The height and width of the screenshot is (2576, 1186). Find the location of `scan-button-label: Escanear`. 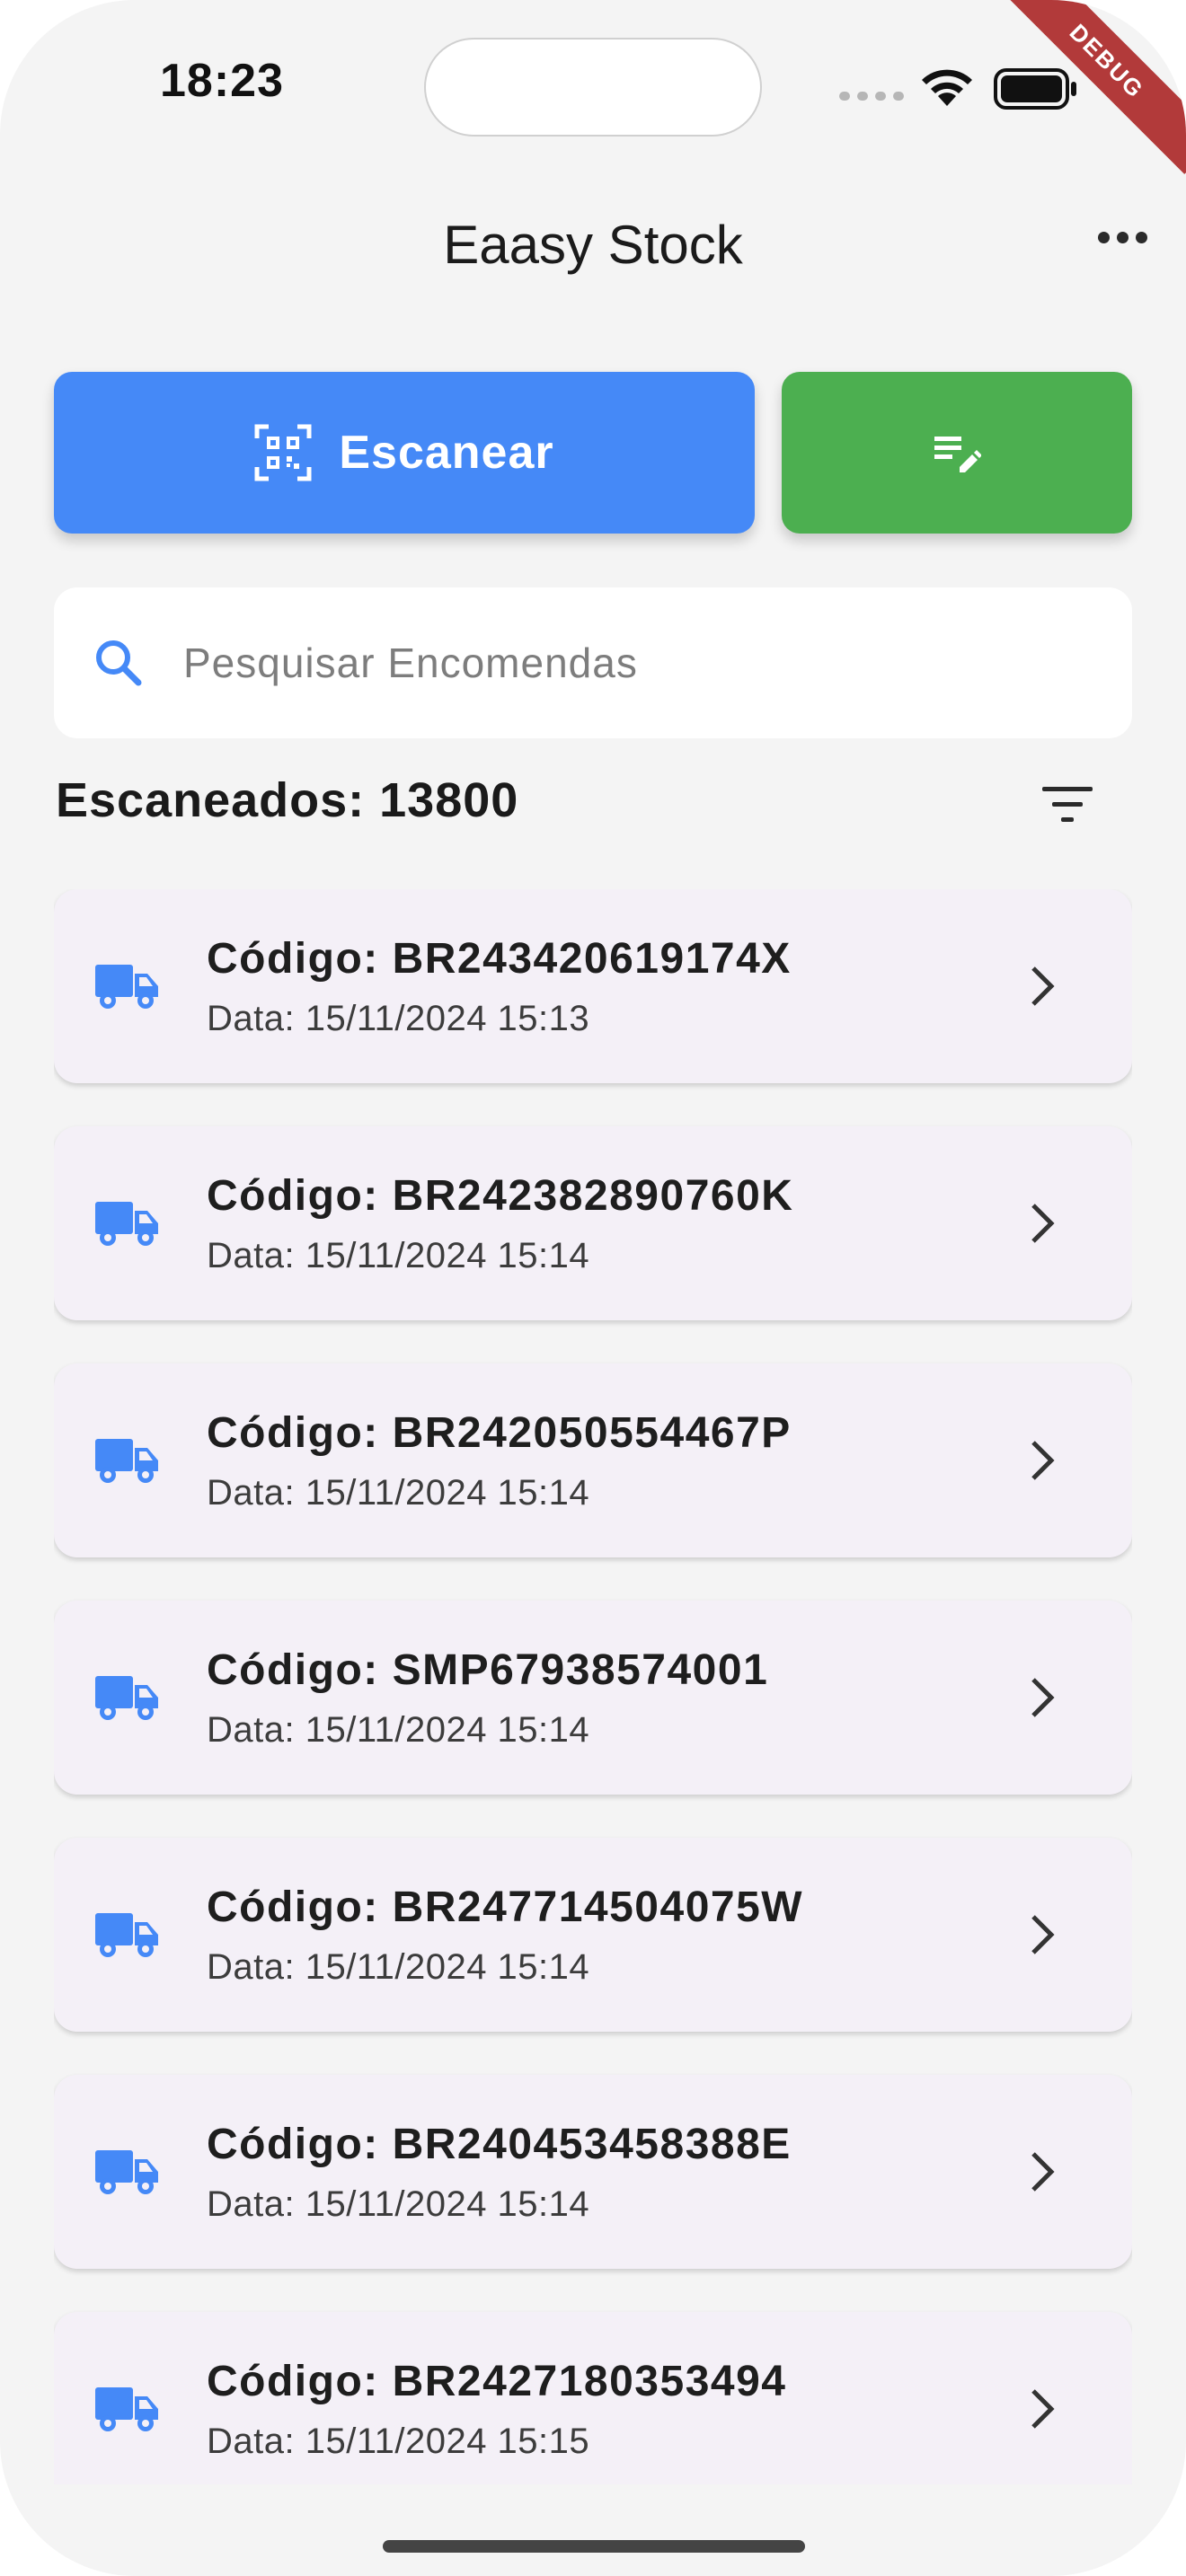

scan-button-label: Escanear is located at coordinates (446, 453).